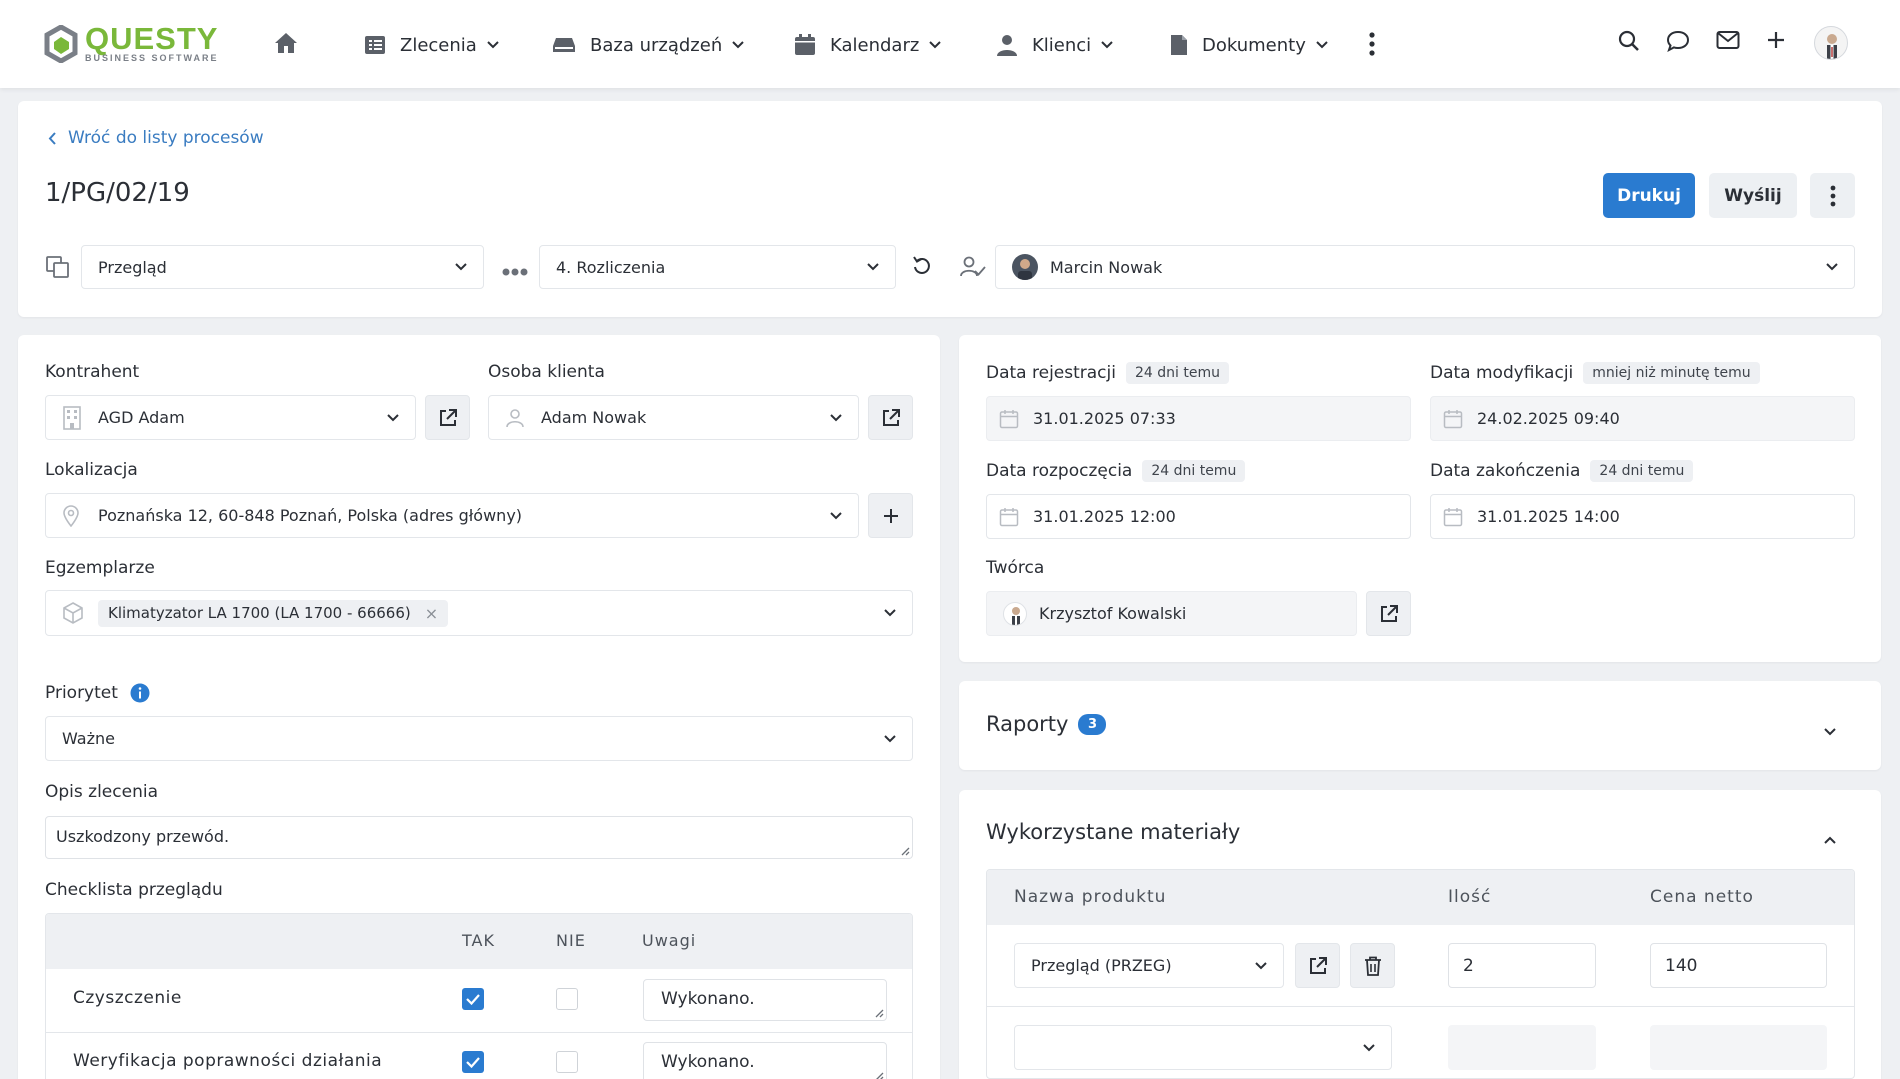 The height and width of the screenshot is (1079, 1900). I want to click on open-product-button, so click(1317, 965).